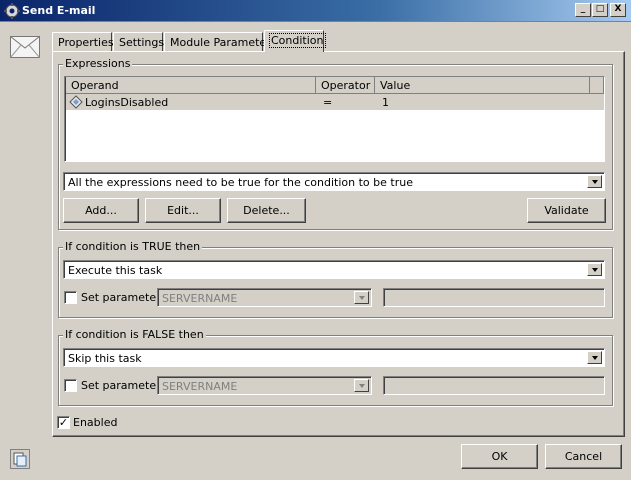 The image size is (631, 480). What do you see at coordinates (133, 246) in the screenshot?
I see `true-group-label: If condition is TRUE then` at bounding box center [133, 246].